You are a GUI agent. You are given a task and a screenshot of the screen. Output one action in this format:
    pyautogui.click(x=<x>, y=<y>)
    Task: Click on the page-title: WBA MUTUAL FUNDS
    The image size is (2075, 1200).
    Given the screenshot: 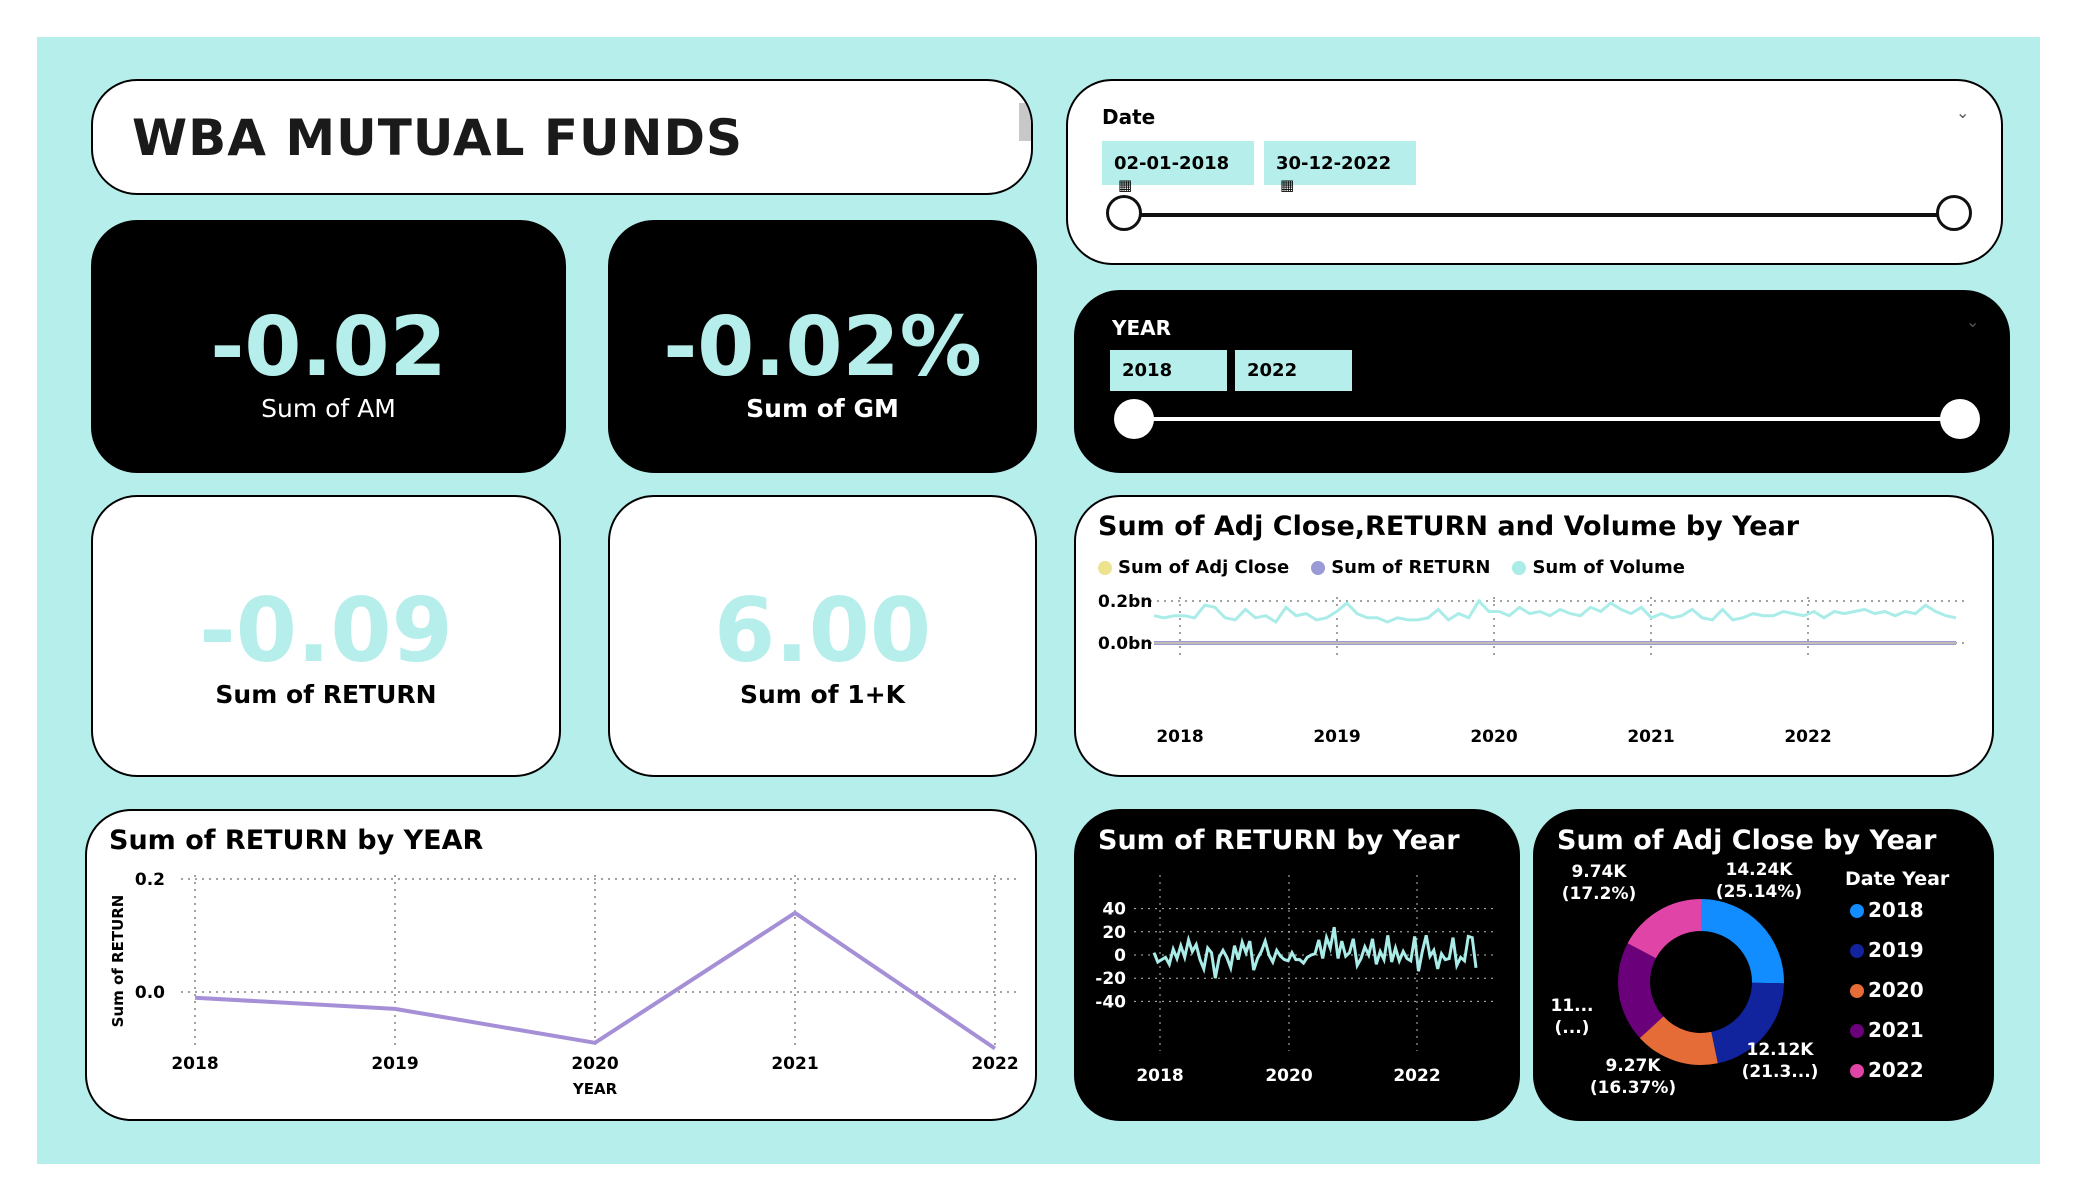 What is the action you would take?
    pyautogui.click(x=437, y=138)
    